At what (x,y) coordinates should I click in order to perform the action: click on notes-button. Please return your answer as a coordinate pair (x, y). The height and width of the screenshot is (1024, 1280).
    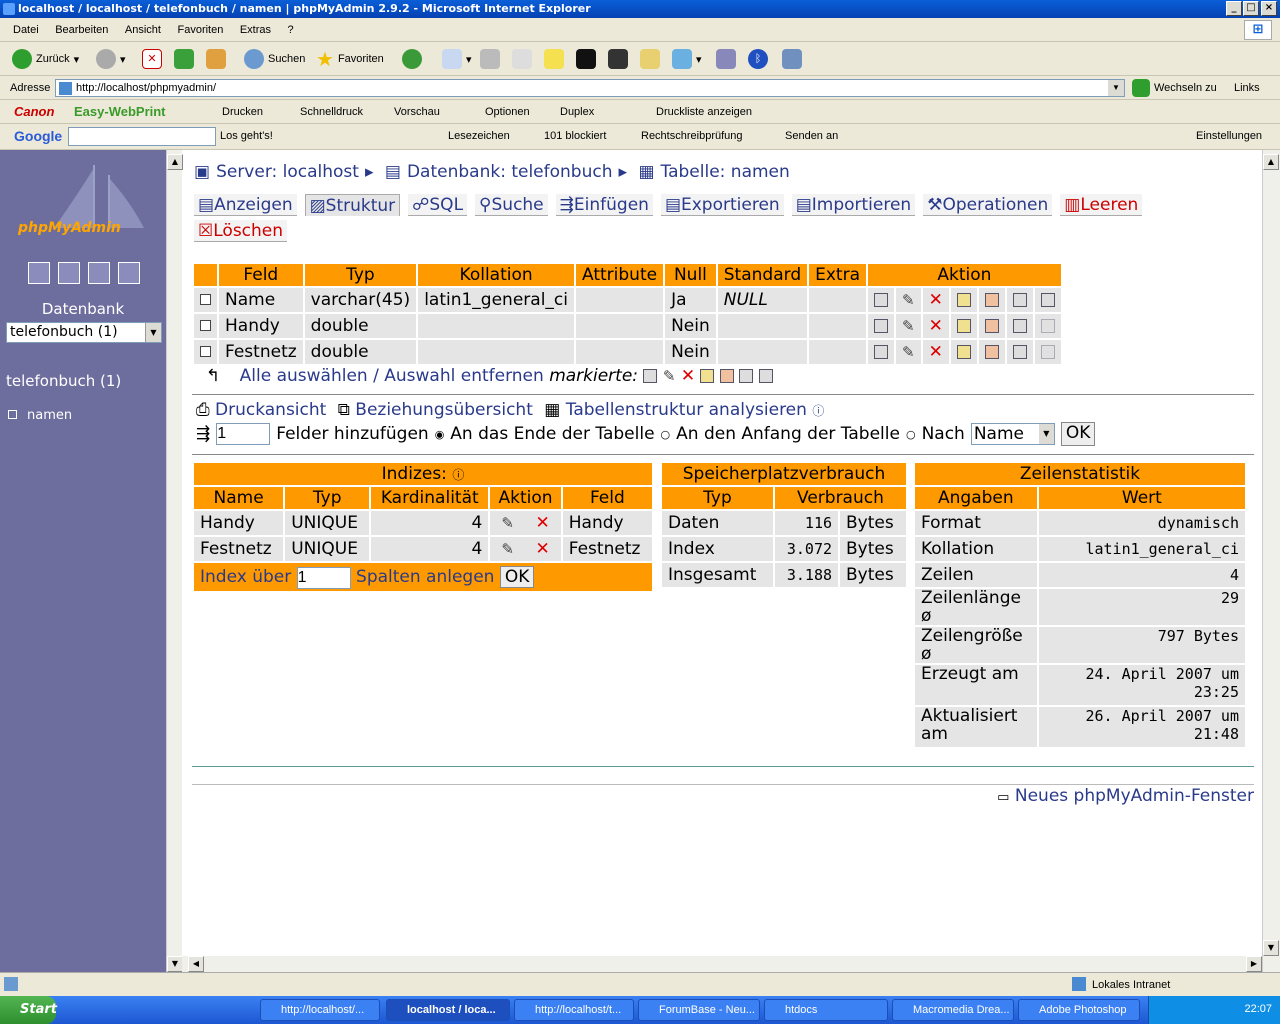
    Looking at the image, I should click on (554, 59).